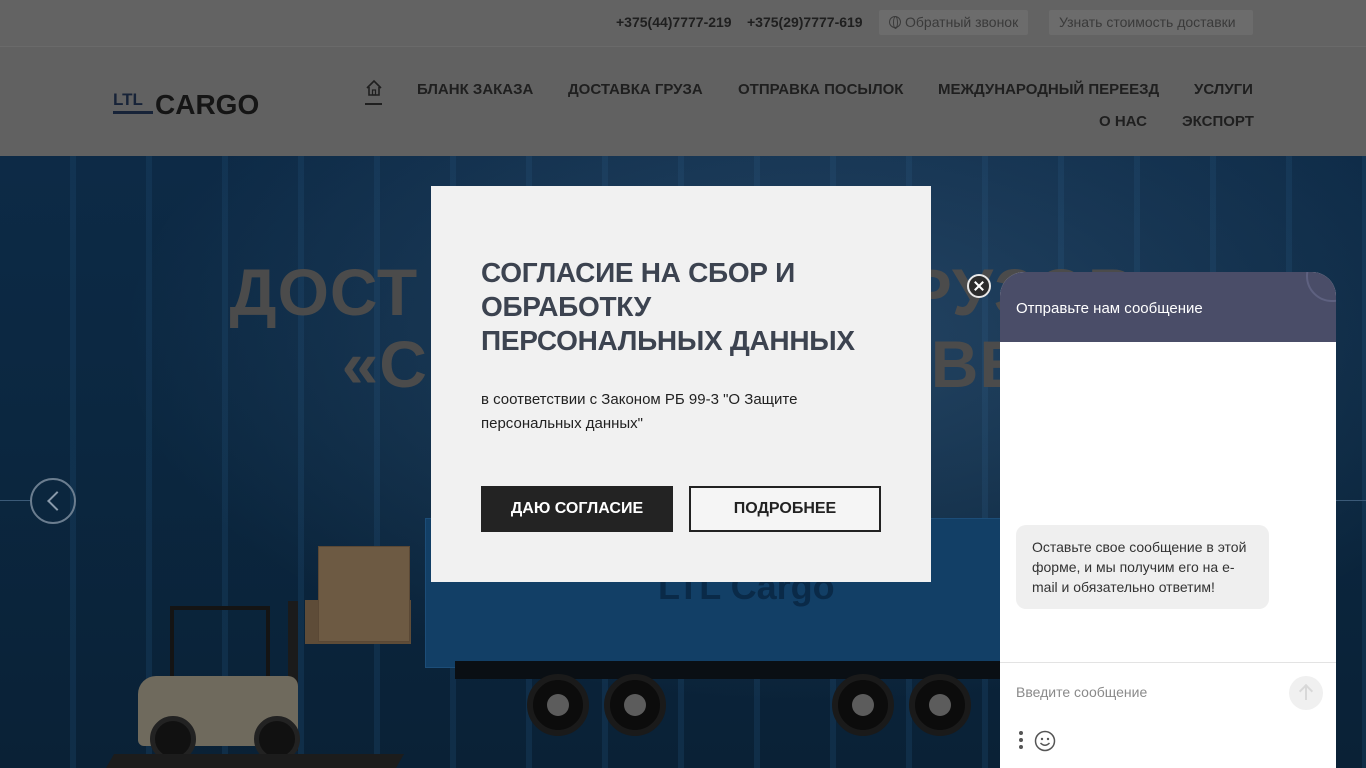 The width and height of the screenshot is (1366, 768). Describe the element at coordinates (1123, 121) in the screenshot. I see `nav-about: О НАС` at that location.